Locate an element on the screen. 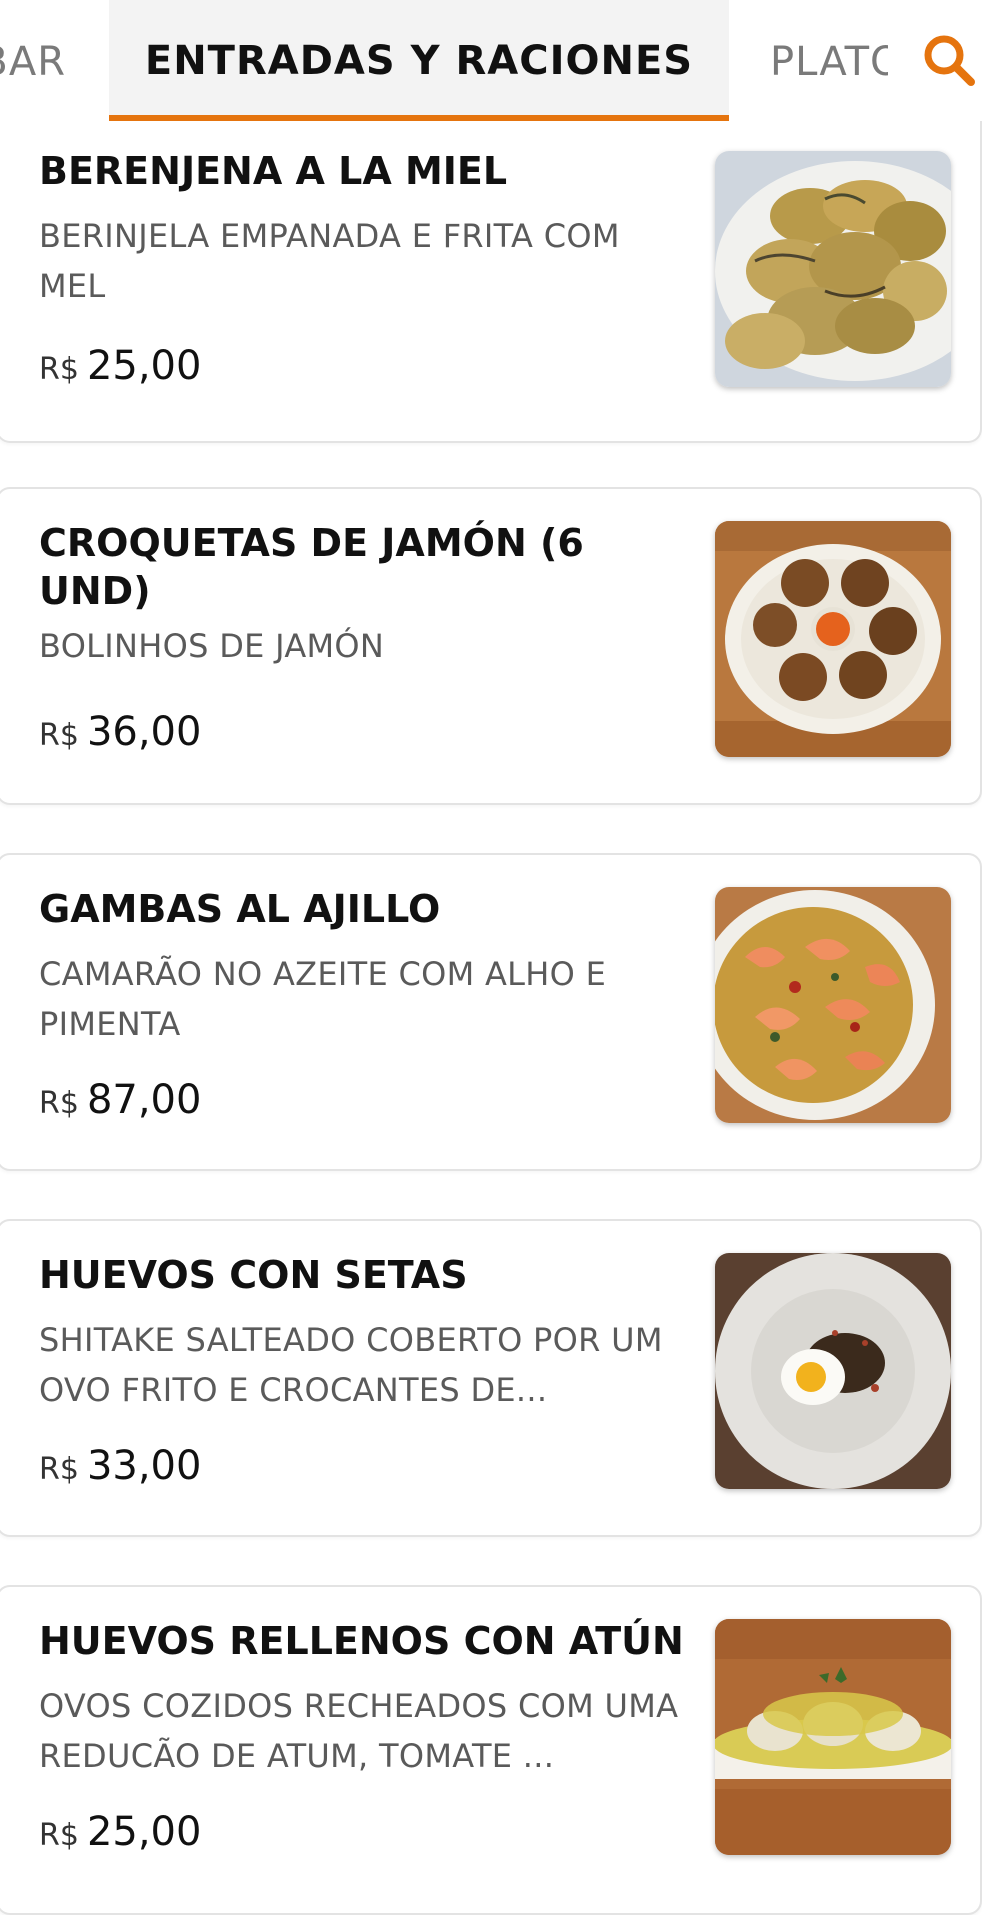 The image size is (982, 1915). item-name: GAMBAS AL AJILLO is located at coordinates (240, 909).